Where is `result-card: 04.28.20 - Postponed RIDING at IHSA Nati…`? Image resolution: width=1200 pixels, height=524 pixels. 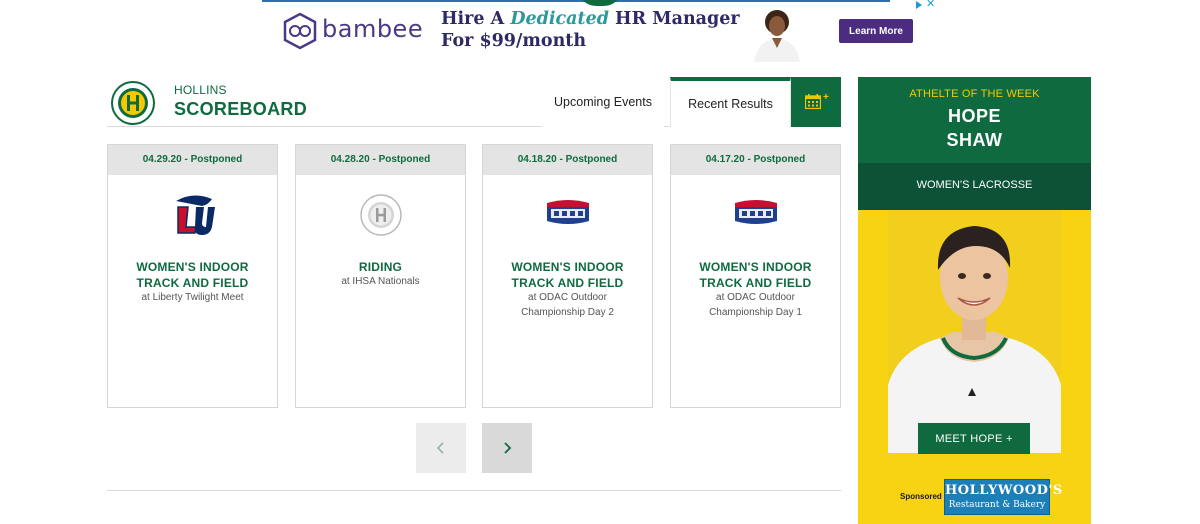
result-card: 04.28.20 - Postponed RIDING at IHSA Nati… is located at coordinates (380, 276).